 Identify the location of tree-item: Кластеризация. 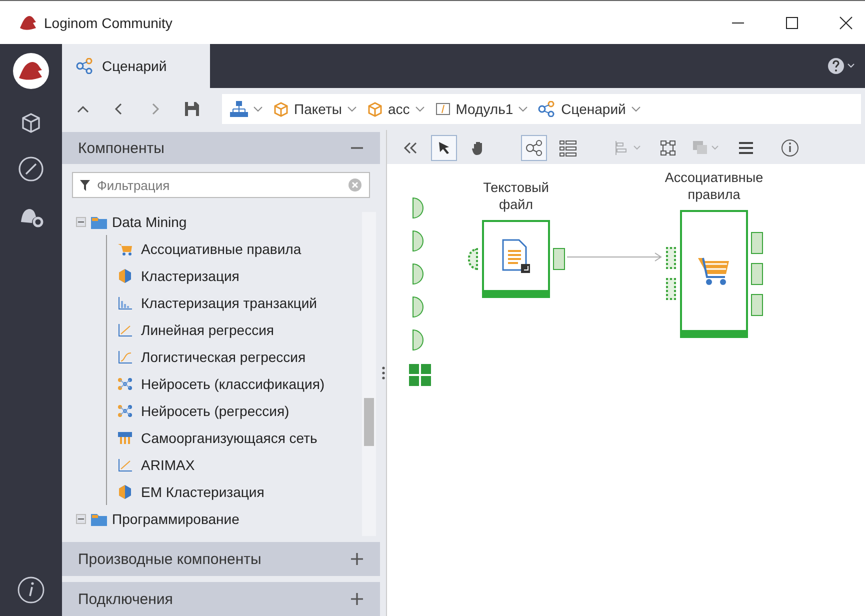
(190, 276).